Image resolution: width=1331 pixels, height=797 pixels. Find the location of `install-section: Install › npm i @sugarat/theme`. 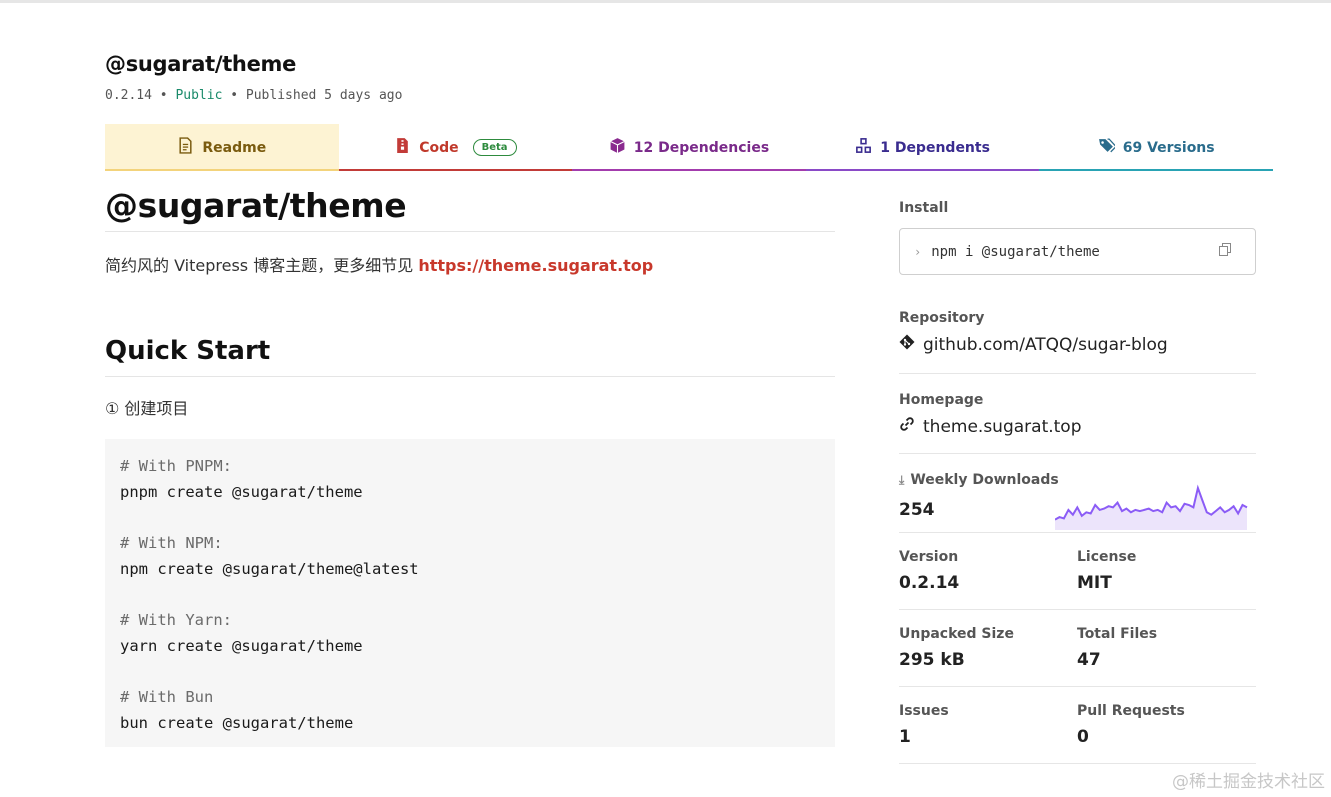

install-section: Install › npm i @sugarat/theme is located at coordinates (1077, 237).